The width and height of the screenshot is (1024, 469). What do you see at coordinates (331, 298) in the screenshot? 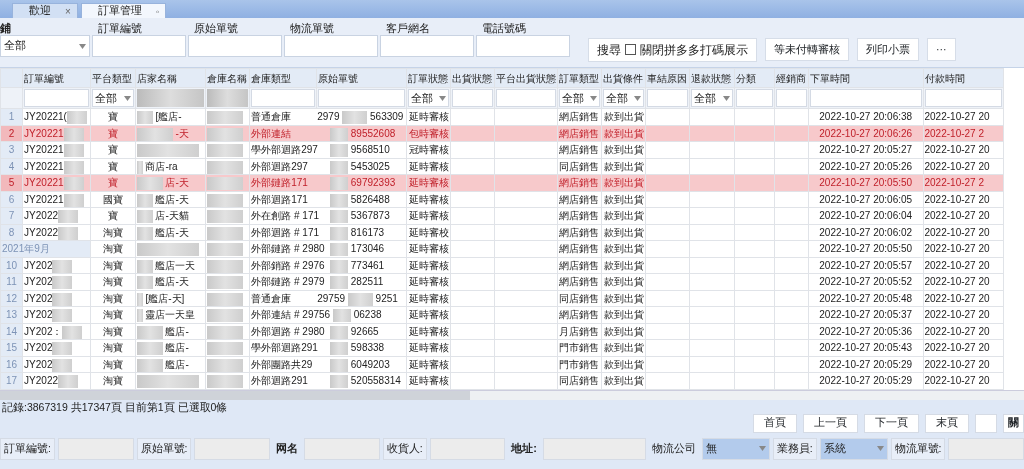
I see `table-cell: 29759` at bounding box center [331, 298].